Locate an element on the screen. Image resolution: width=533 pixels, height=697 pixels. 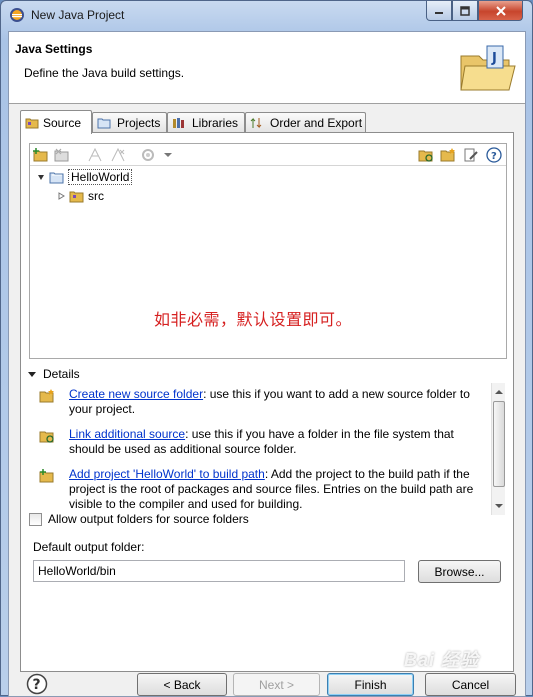
minimize-icon is located at coordinates (439, 12).